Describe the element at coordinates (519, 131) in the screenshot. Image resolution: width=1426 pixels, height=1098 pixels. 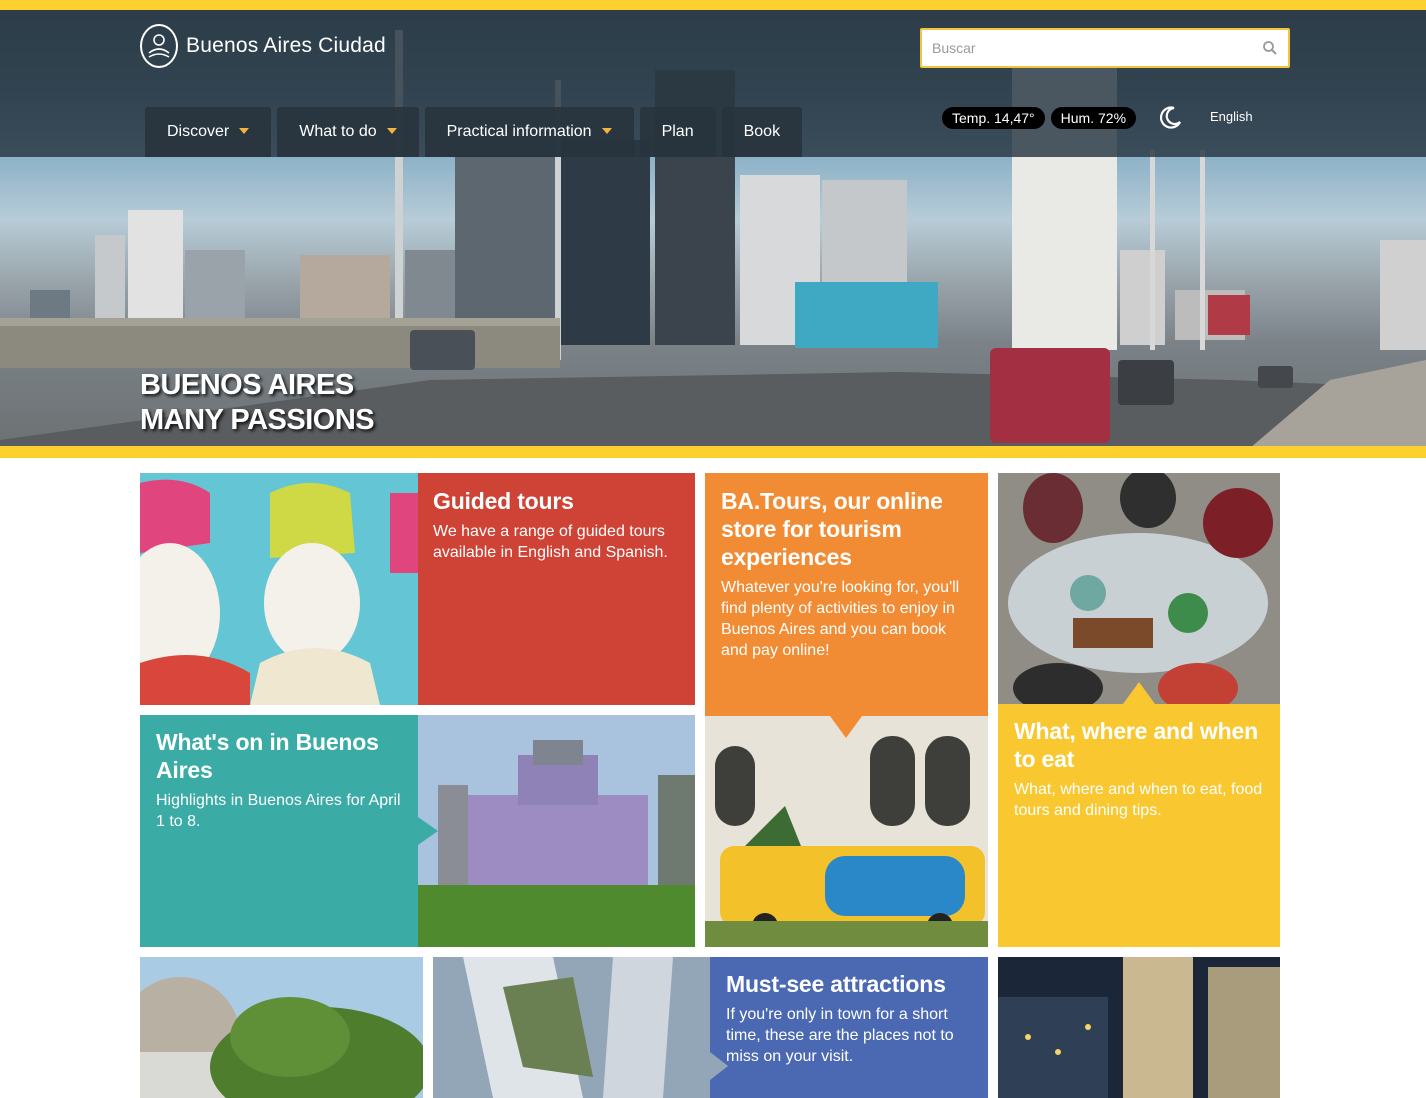
I see `nav-label: Practical information` at that location.